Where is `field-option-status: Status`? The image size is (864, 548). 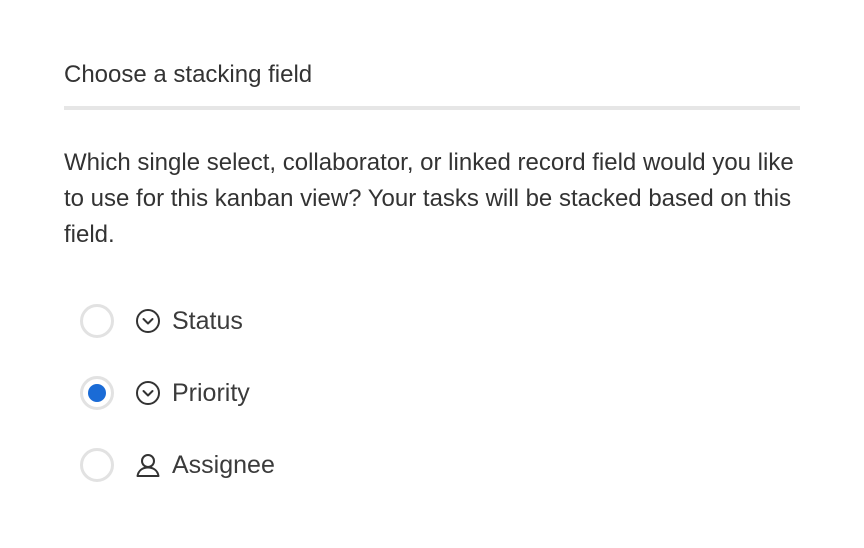
field-option-status: Status is located at coordinates (380, 321).